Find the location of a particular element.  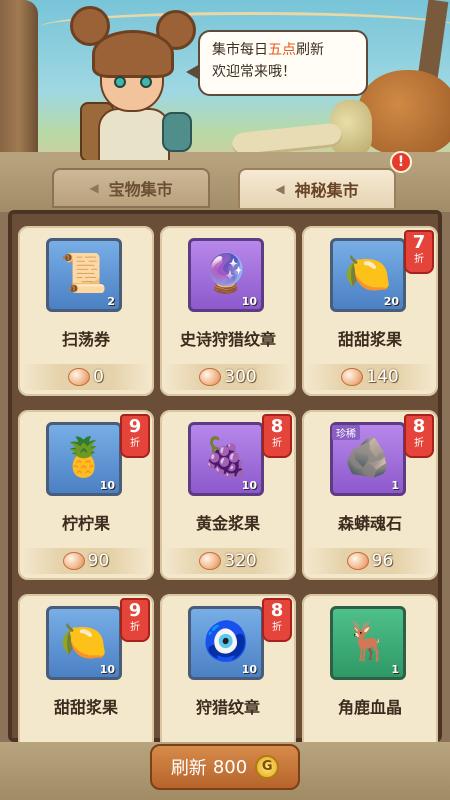

serpent-soul-stone-icon: 🪨 is located at coordinates (368, 457).